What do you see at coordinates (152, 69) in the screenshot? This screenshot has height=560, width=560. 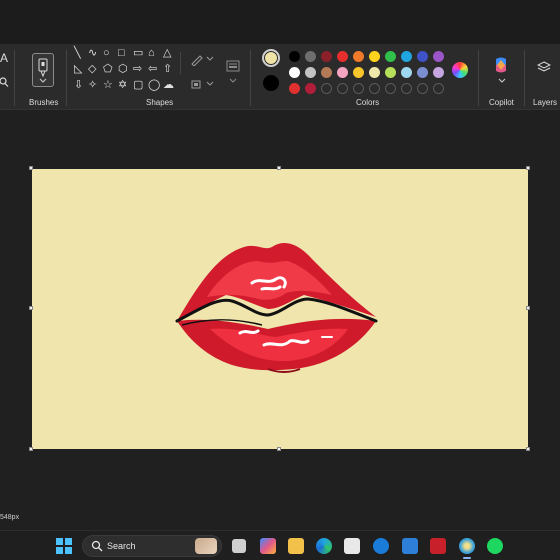 I see `arrow-left-shape-icon: ⇦` at bounding box center [152, 69].